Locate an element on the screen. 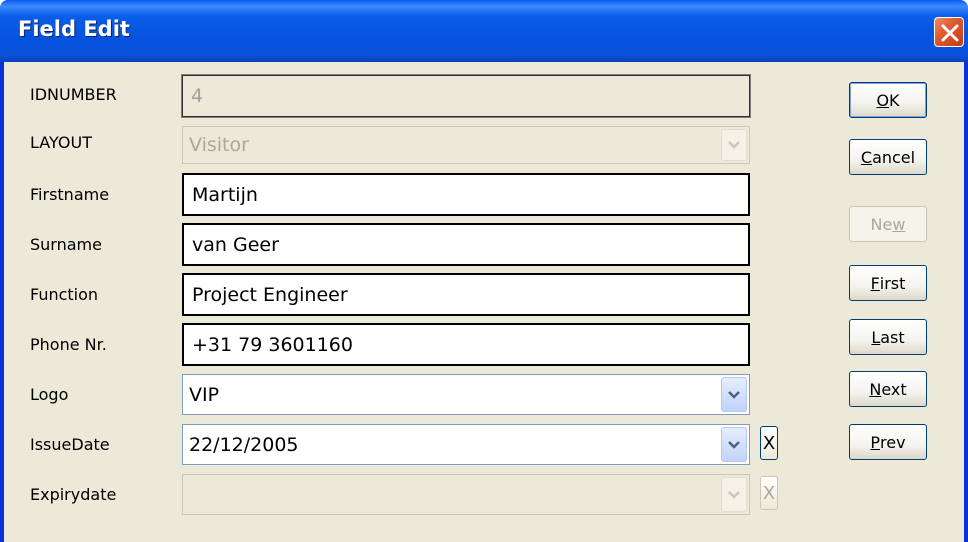  firstname-value: Martijn is located at coordinates (225, 194).